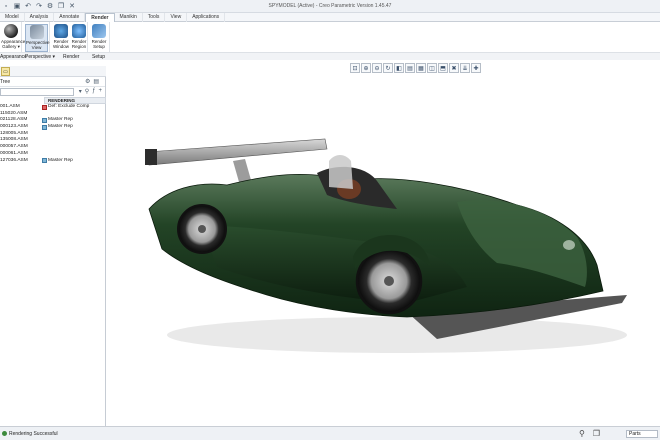  Describe the element at coordinates (79, 44) in the screenshot. I see `render-region-label: Render Region` at that location.